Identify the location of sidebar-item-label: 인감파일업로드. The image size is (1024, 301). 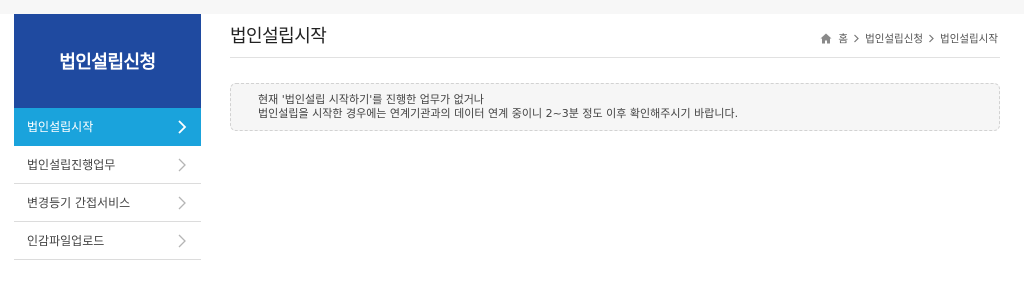
(66, 241).